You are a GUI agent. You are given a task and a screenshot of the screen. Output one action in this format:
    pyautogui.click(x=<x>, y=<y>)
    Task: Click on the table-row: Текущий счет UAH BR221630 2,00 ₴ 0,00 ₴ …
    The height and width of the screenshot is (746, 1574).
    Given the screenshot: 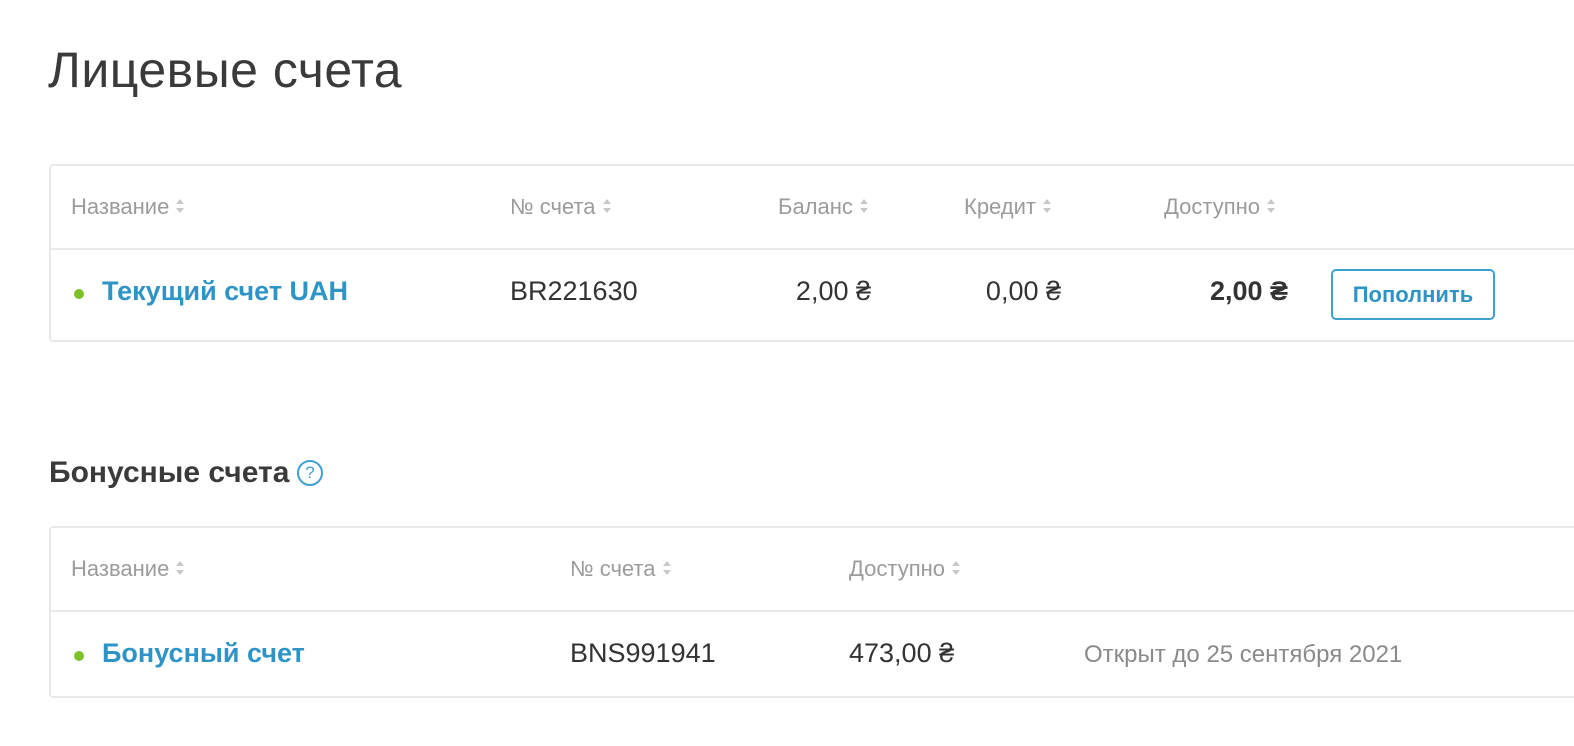 What is the action you would take?
    pyautogui.click(x=812, y=295)
    